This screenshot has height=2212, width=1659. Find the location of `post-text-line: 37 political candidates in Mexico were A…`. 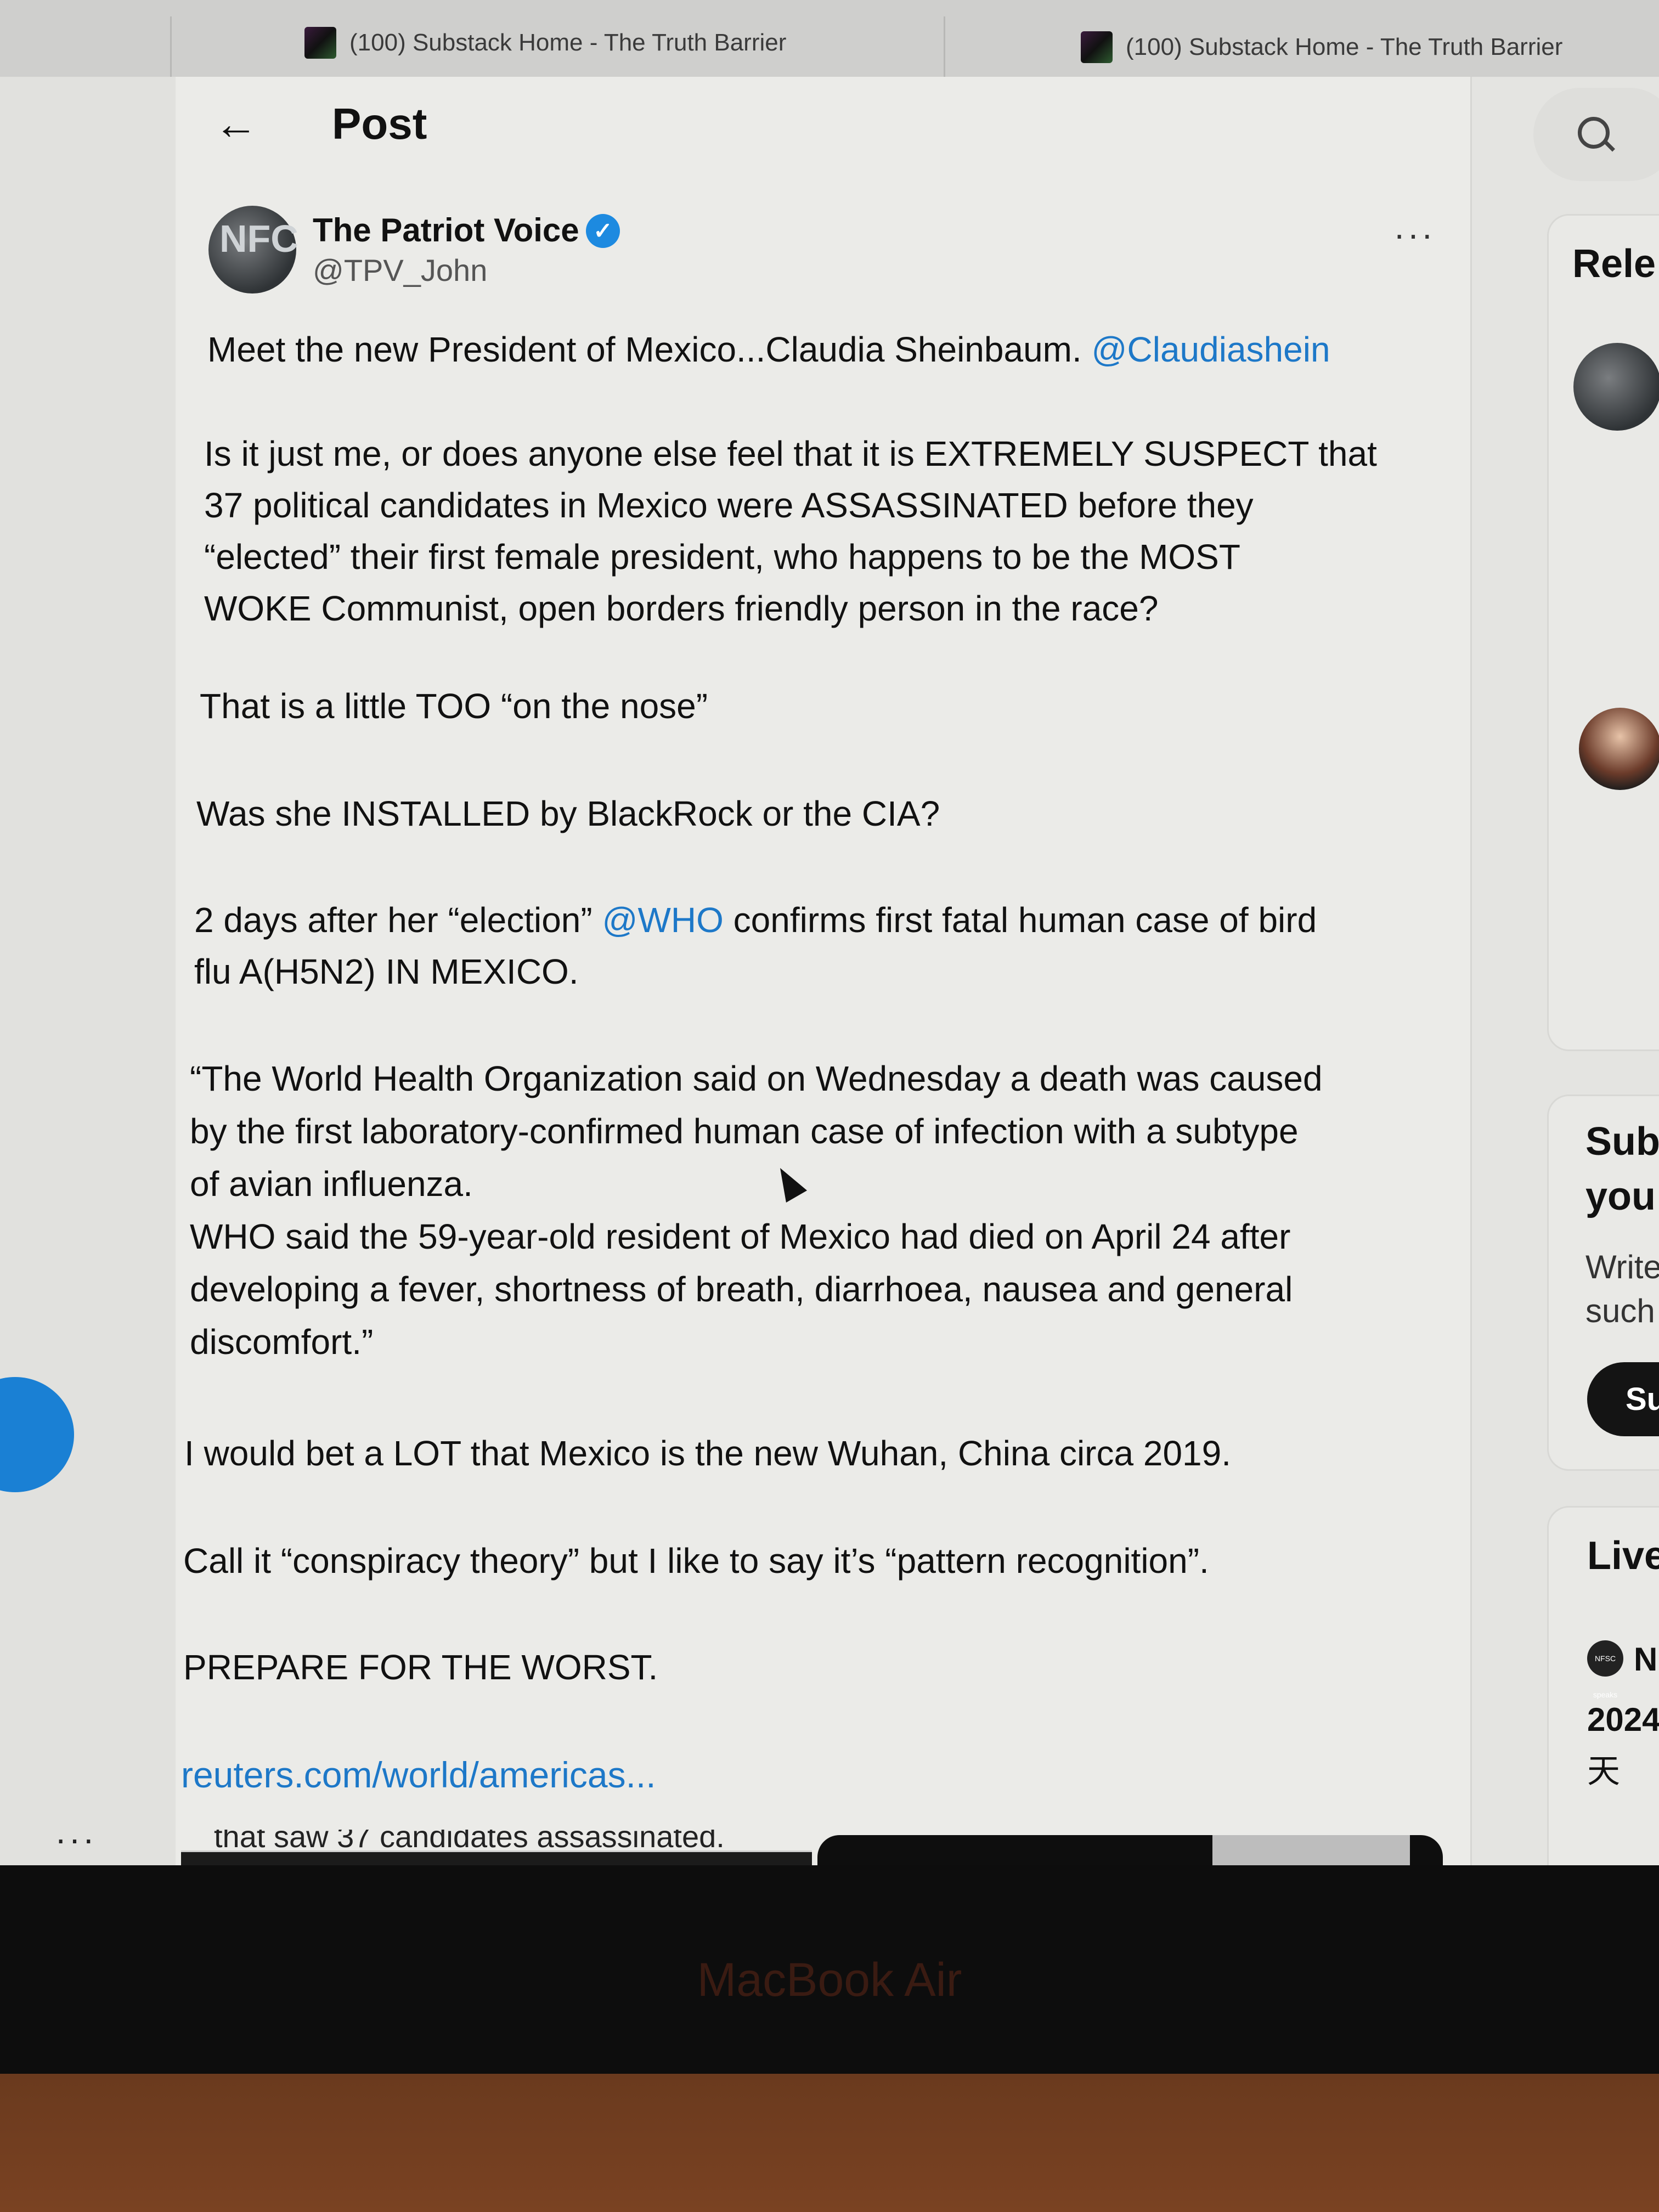

post-text-line: 37 political candidates in Mexico were A… is located at coordinates (729, 505).